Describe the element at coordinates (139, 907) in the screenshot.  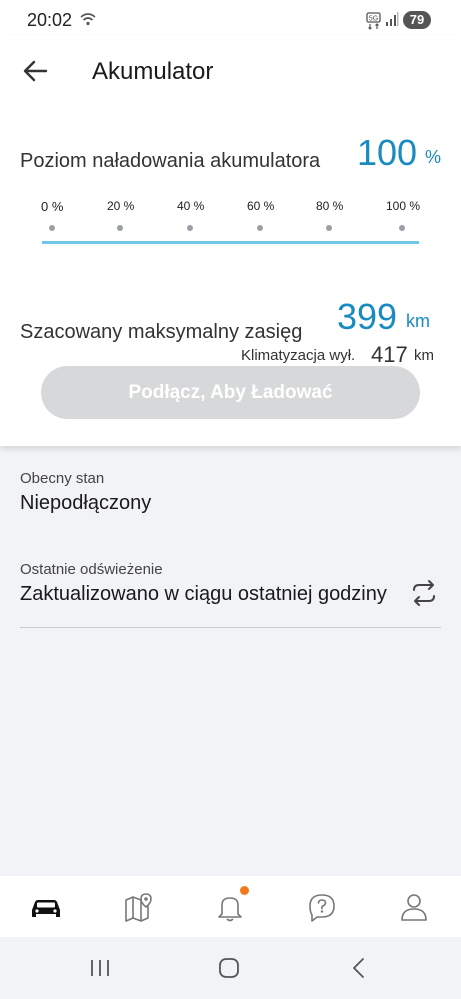
I see `map-icon` at that location.